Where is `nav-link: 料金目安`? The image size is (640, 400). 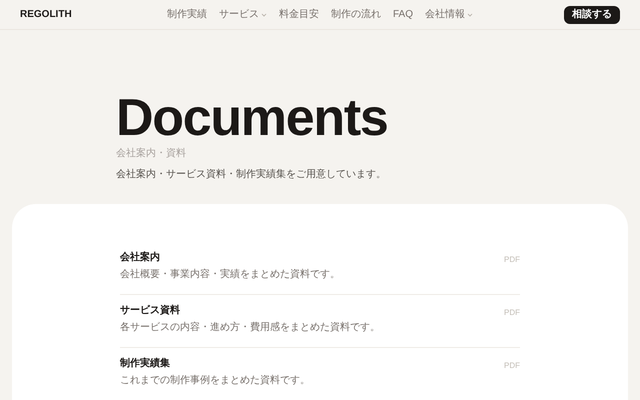 nav-link: 料金目安 is located at coordinates (298, 14).